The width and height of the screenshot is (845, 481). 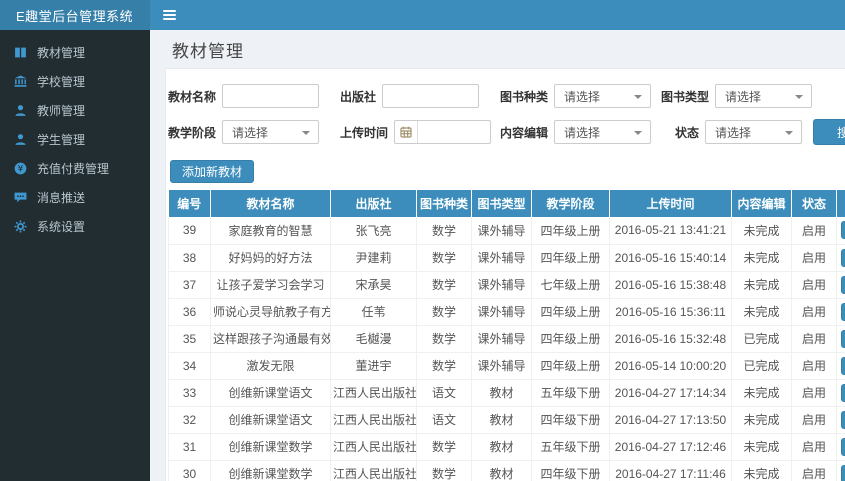 What do you see at coordinates (603, 132) in the screenshot?
I see `content-editor-select: 请选择` at bounding box center [603, 132].